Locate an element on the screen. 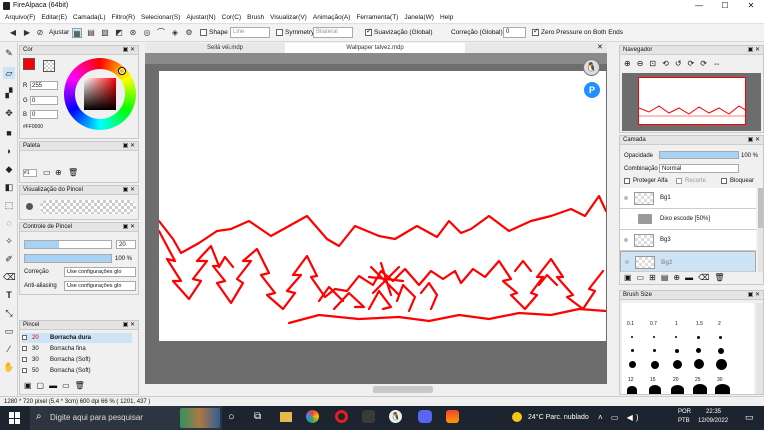 The height and width of the screenshot is (430, 764). weather-text: 24°C Parc. nublado is located at coordinates (558, 417).